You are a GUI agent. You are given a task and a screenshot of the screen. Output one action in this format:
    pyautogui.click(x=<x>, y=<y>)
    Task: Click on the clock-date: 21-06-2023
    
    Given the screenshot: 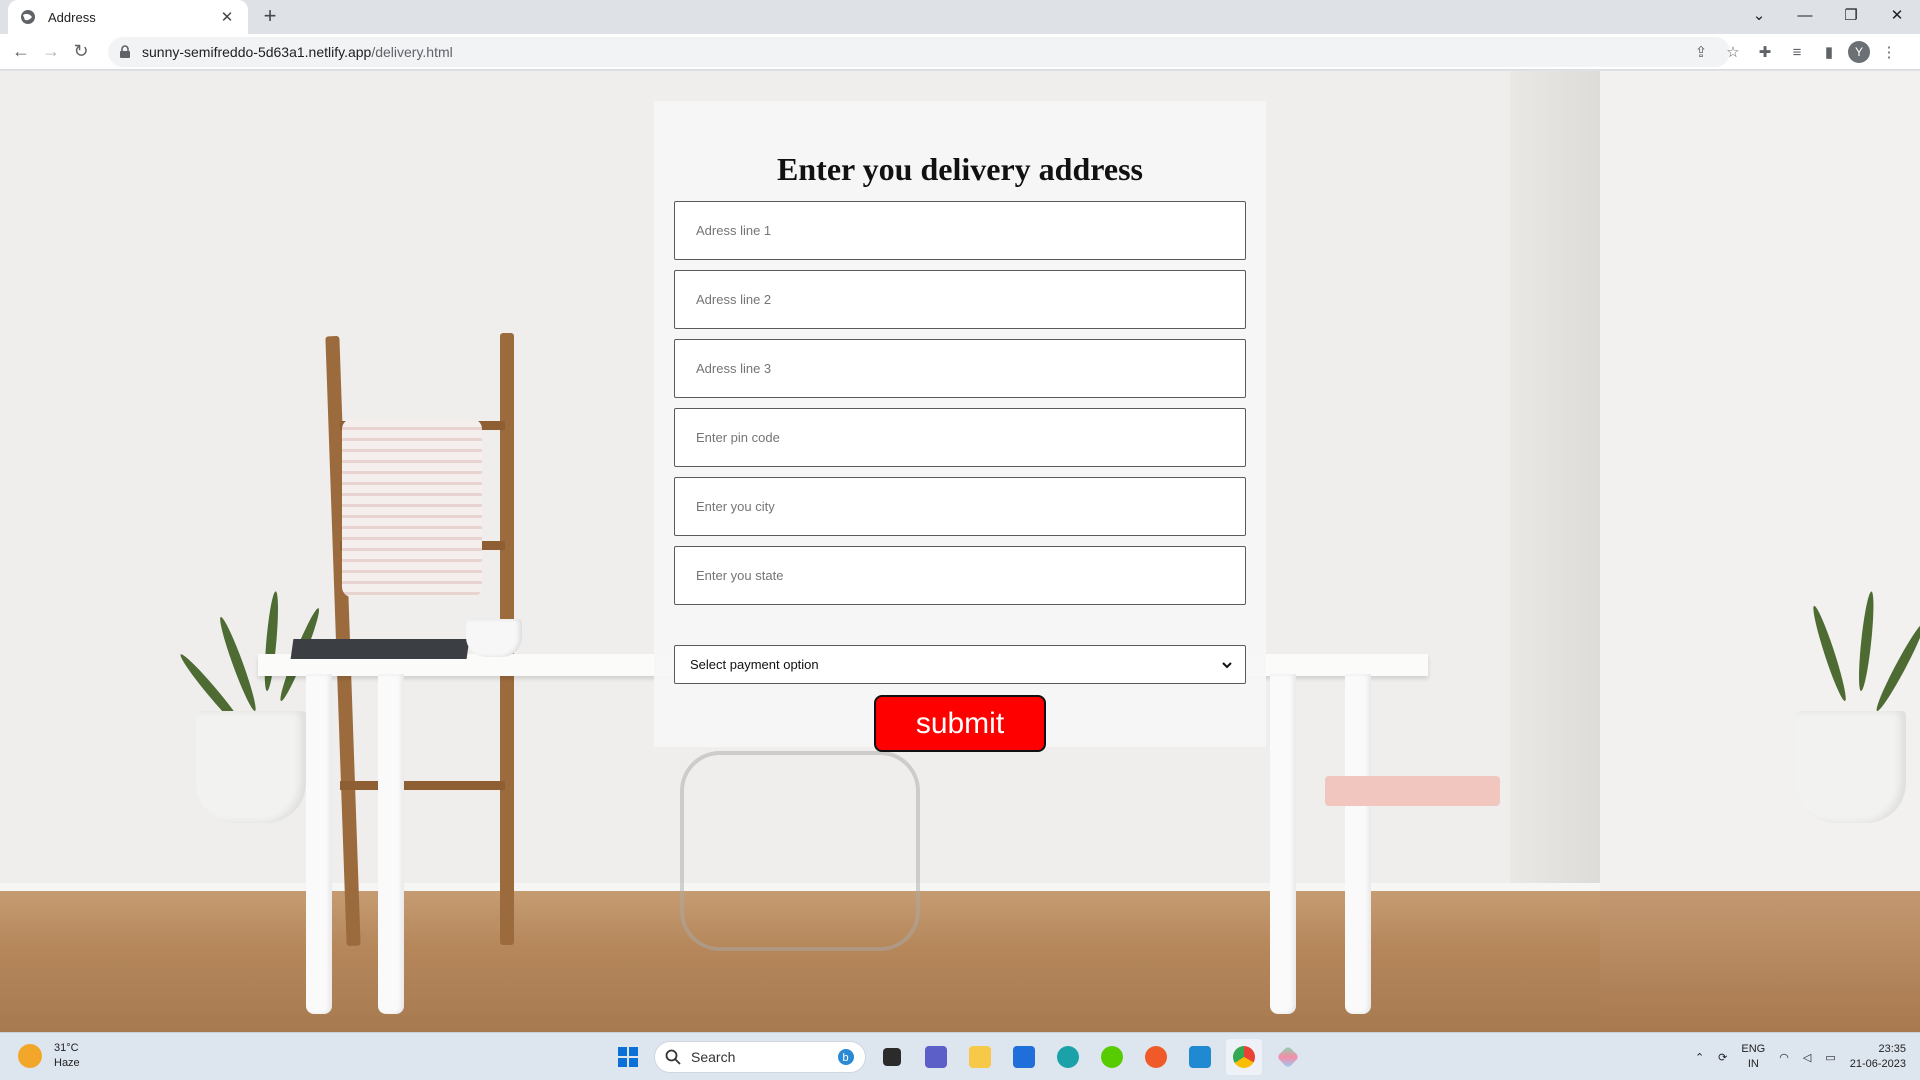 What is the action you would take?
    pyautogui.click(x=1877, y=1064)
    